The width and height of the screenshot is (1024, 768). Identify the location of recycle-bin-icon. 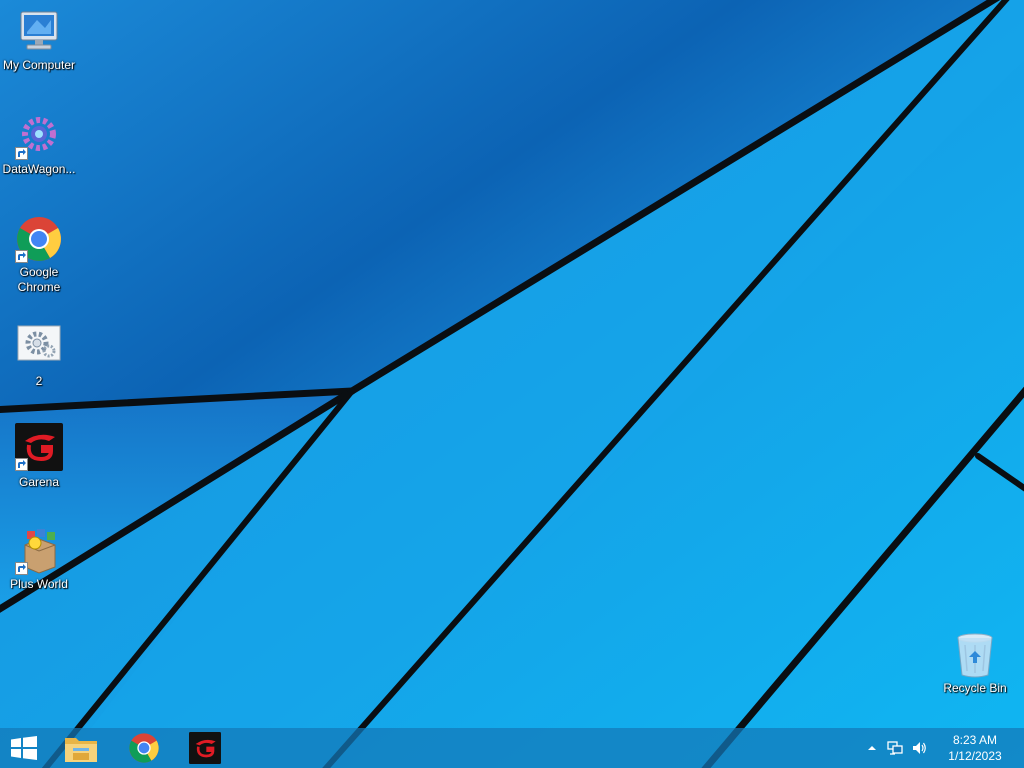
(975, 655).